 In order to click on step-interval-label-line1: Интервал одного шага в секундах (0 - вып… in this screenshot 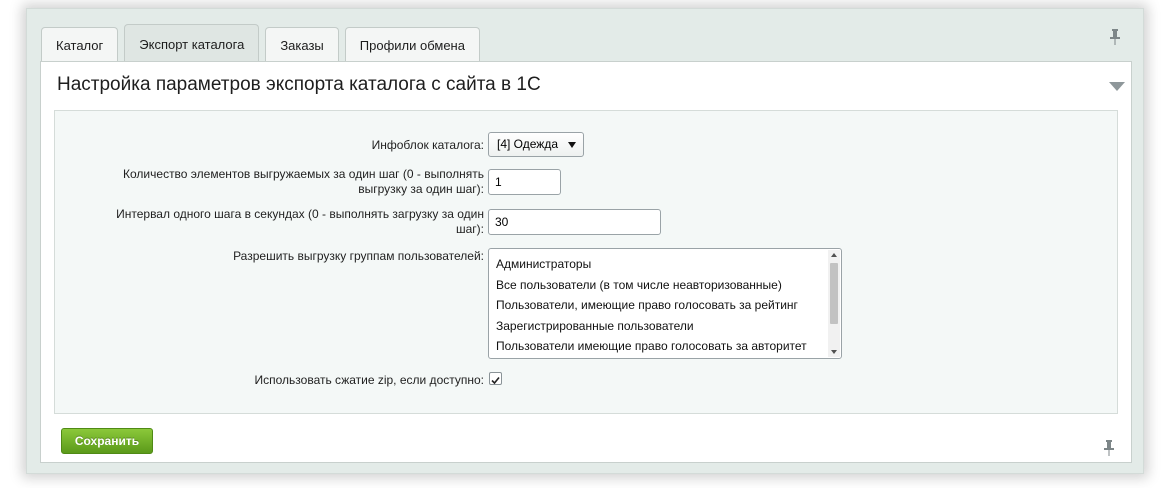, I will do `click(300, 214)`.